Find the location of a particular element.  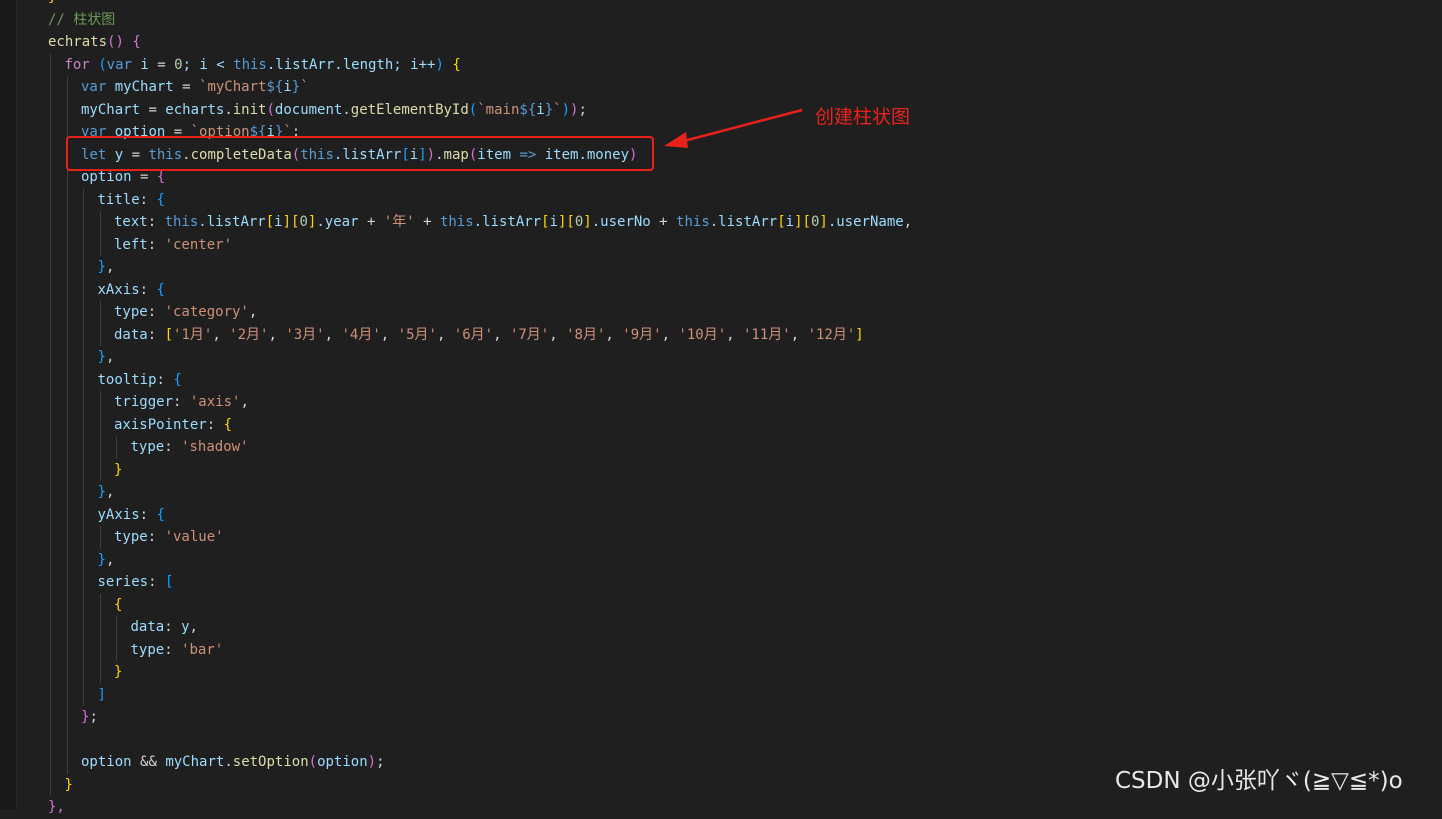

code-token: '12月' is located at coordinates (831, 334).